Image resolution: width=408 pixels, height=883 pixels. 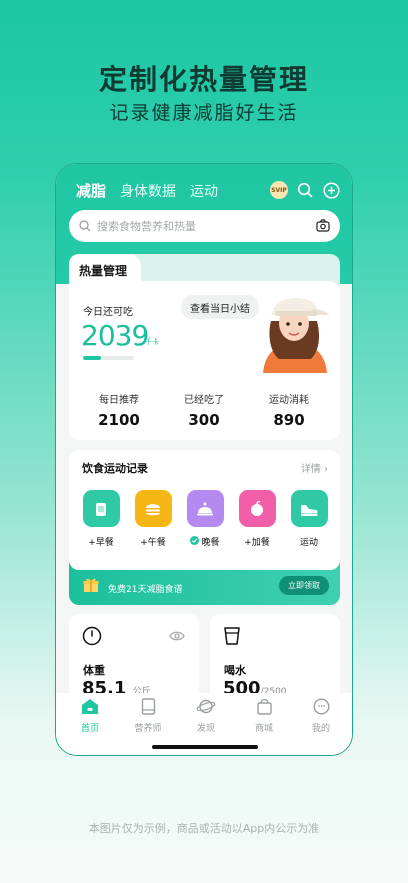 What do you see at coordinates (204, 412) in the screenshot?
I see `stat-eaten: 已经吃了 300` at bounding box center [204, 412].